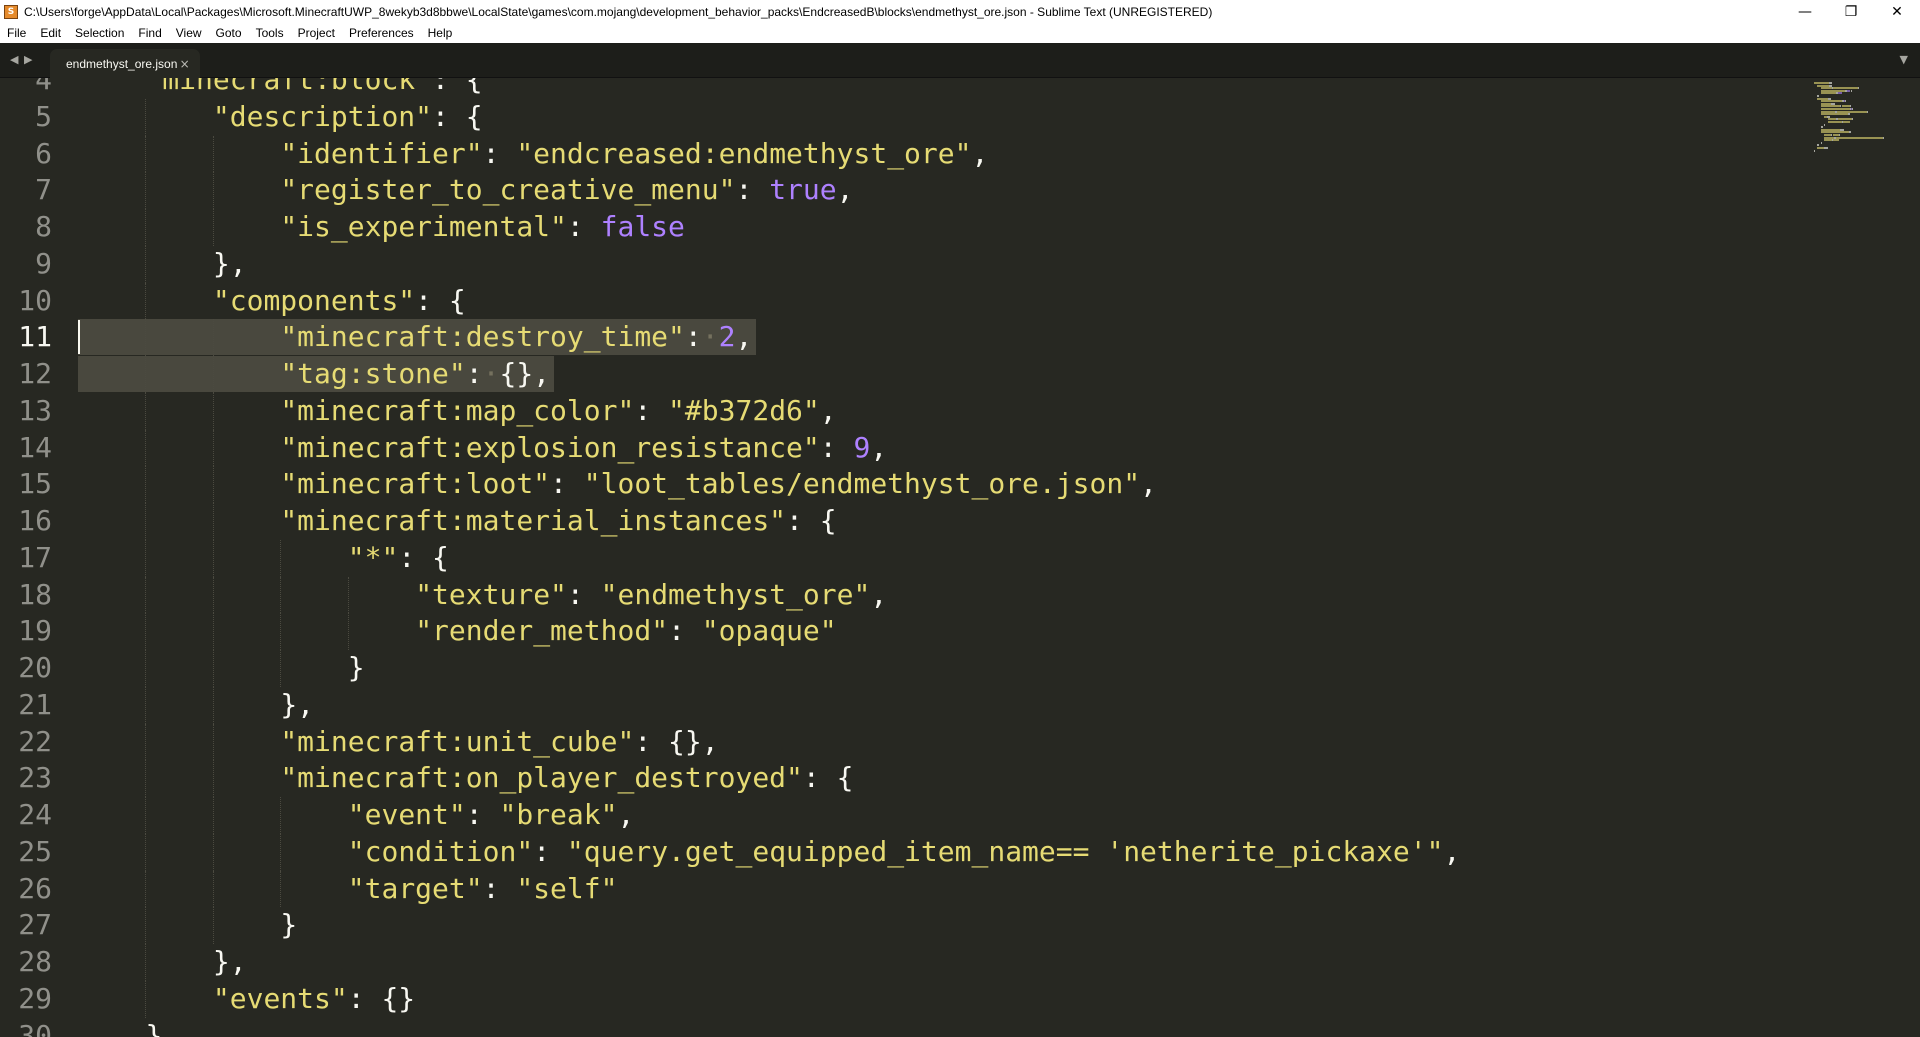 The height and width of the screenshot is (1037, 1920). What do you see at coordinates (35, 410) in the screenshot?
I see `line-number: 13` at bounding box center [35, 410].